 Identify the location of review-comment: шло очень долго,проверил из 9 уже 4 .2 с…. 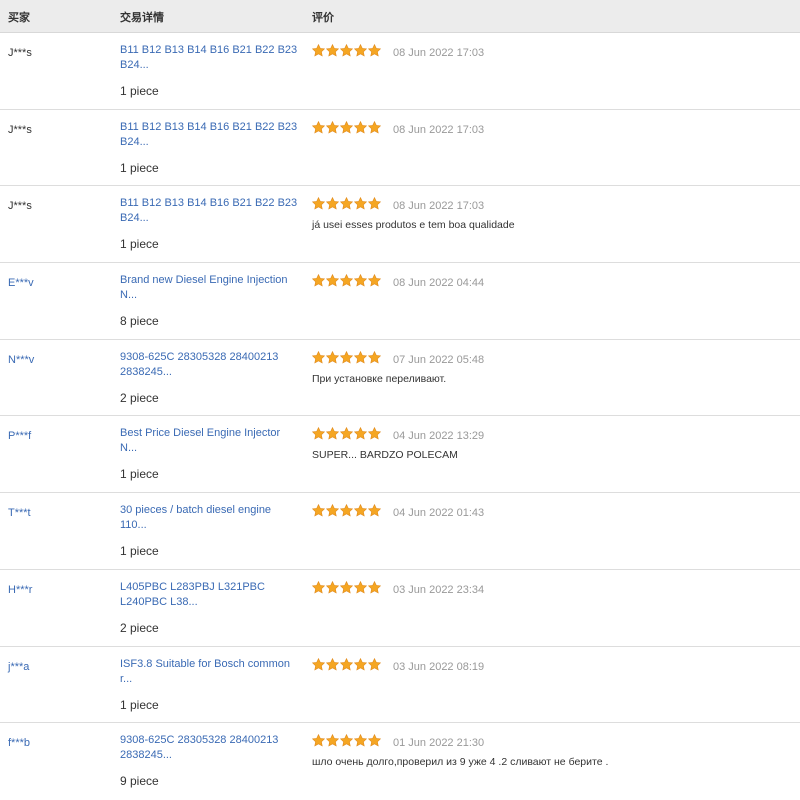
(460, 762).